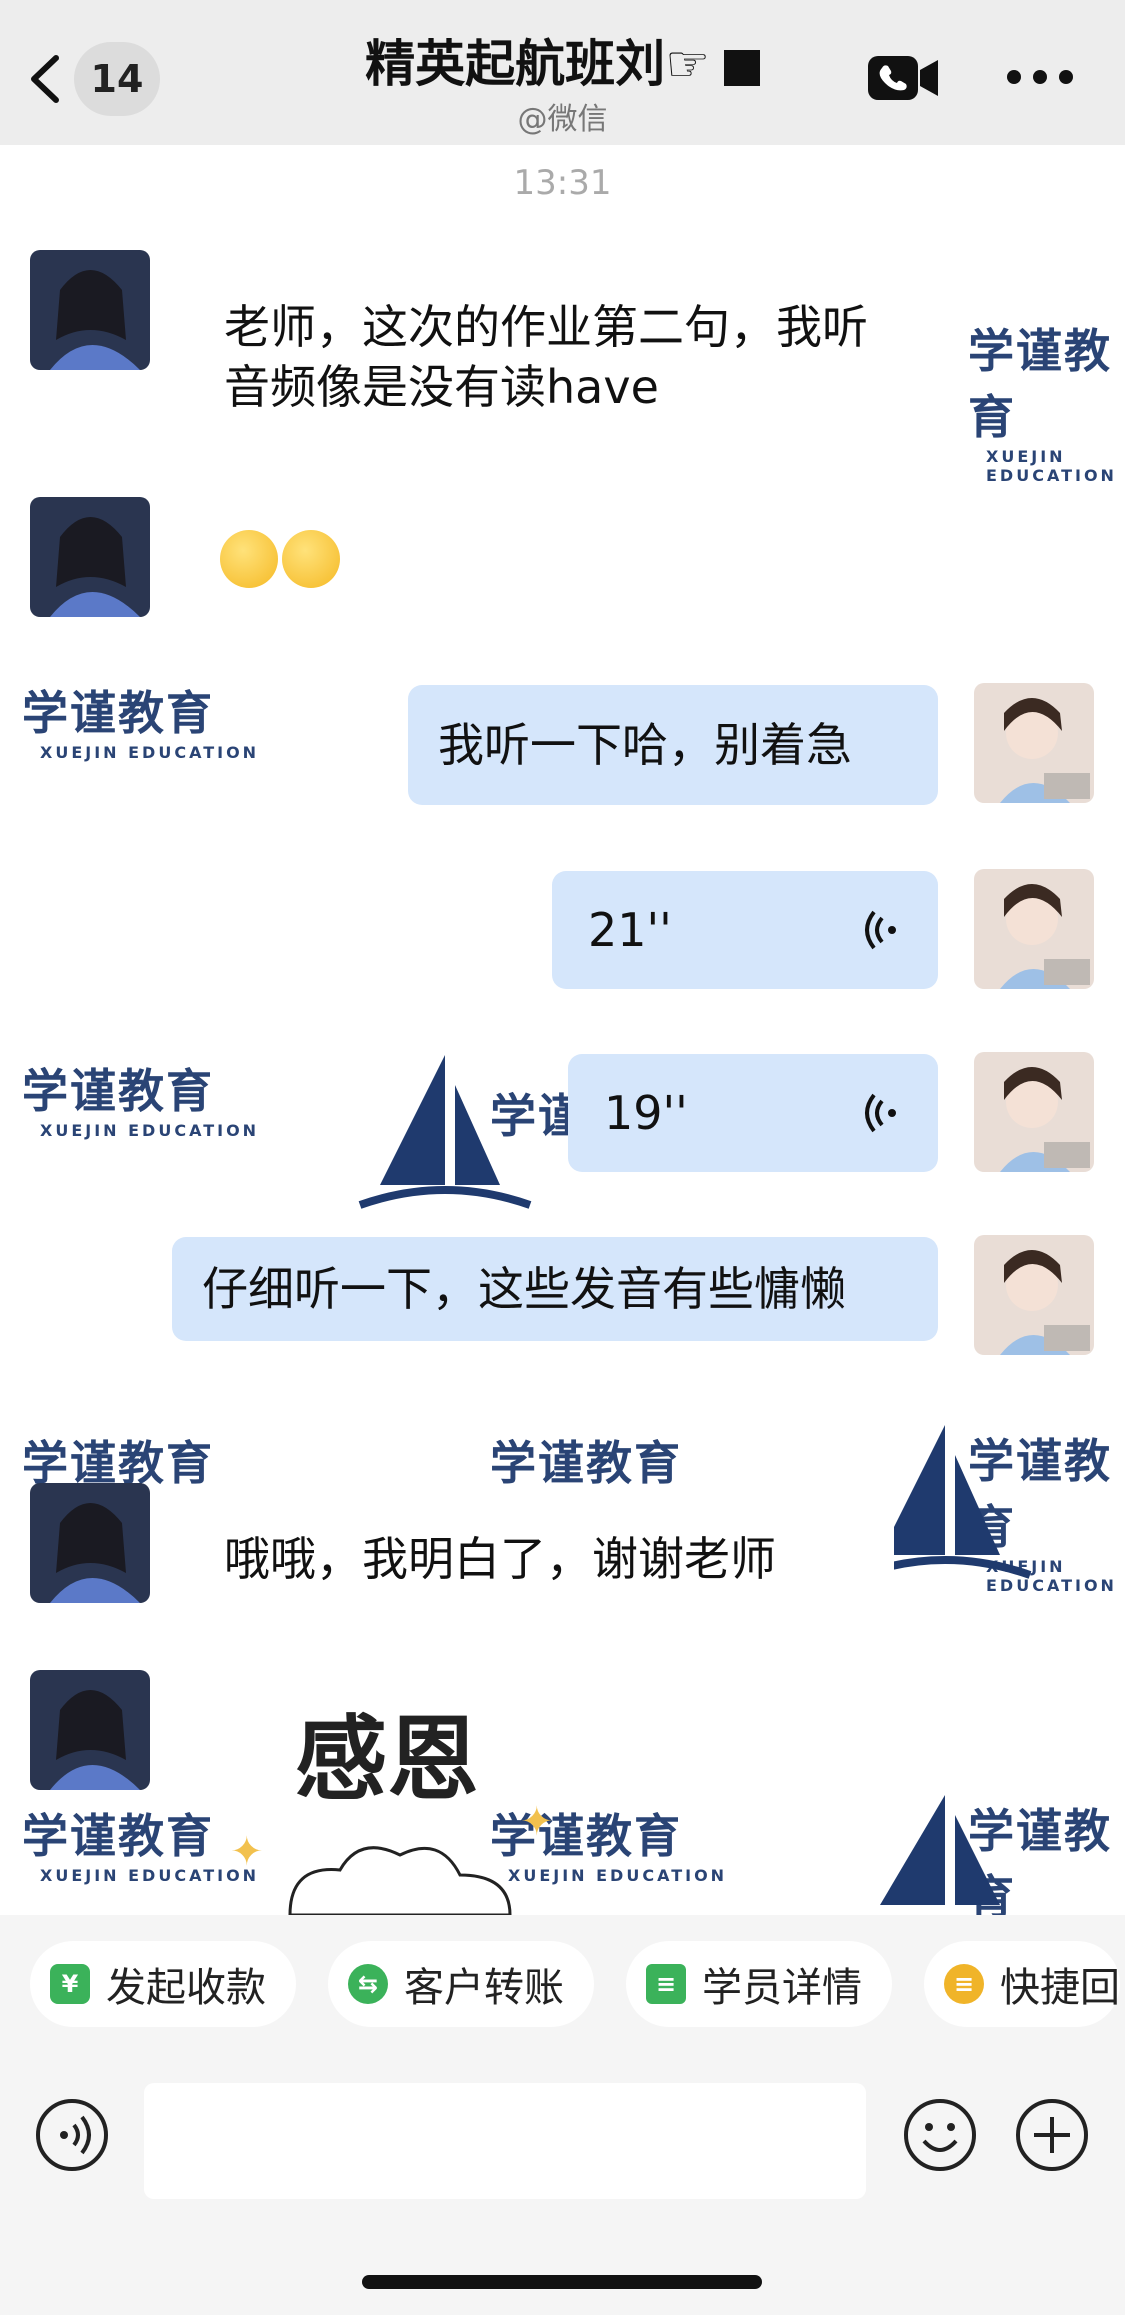  What do you see at coordinates (484, 1988) in the screenshot?
I see `chip-label: 客户转账` at bounding box center [484, 1988].